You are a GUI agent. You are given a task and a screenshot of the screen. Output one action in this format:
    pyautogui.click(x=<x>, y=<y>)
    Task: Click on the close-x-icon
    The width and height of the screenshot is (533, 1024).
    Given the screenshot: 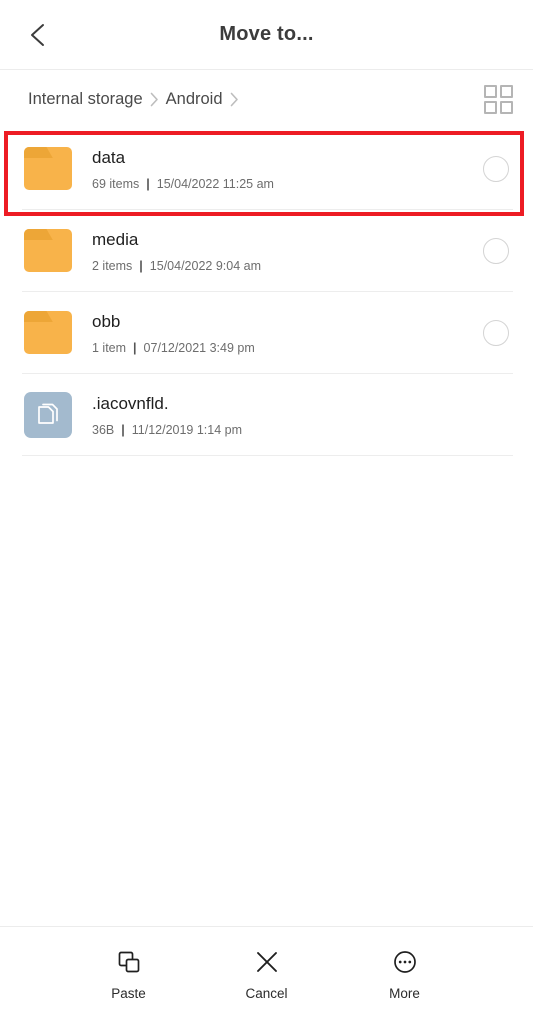 What is the action you would take?
    pyautogui.click(x=267, y=962)
    